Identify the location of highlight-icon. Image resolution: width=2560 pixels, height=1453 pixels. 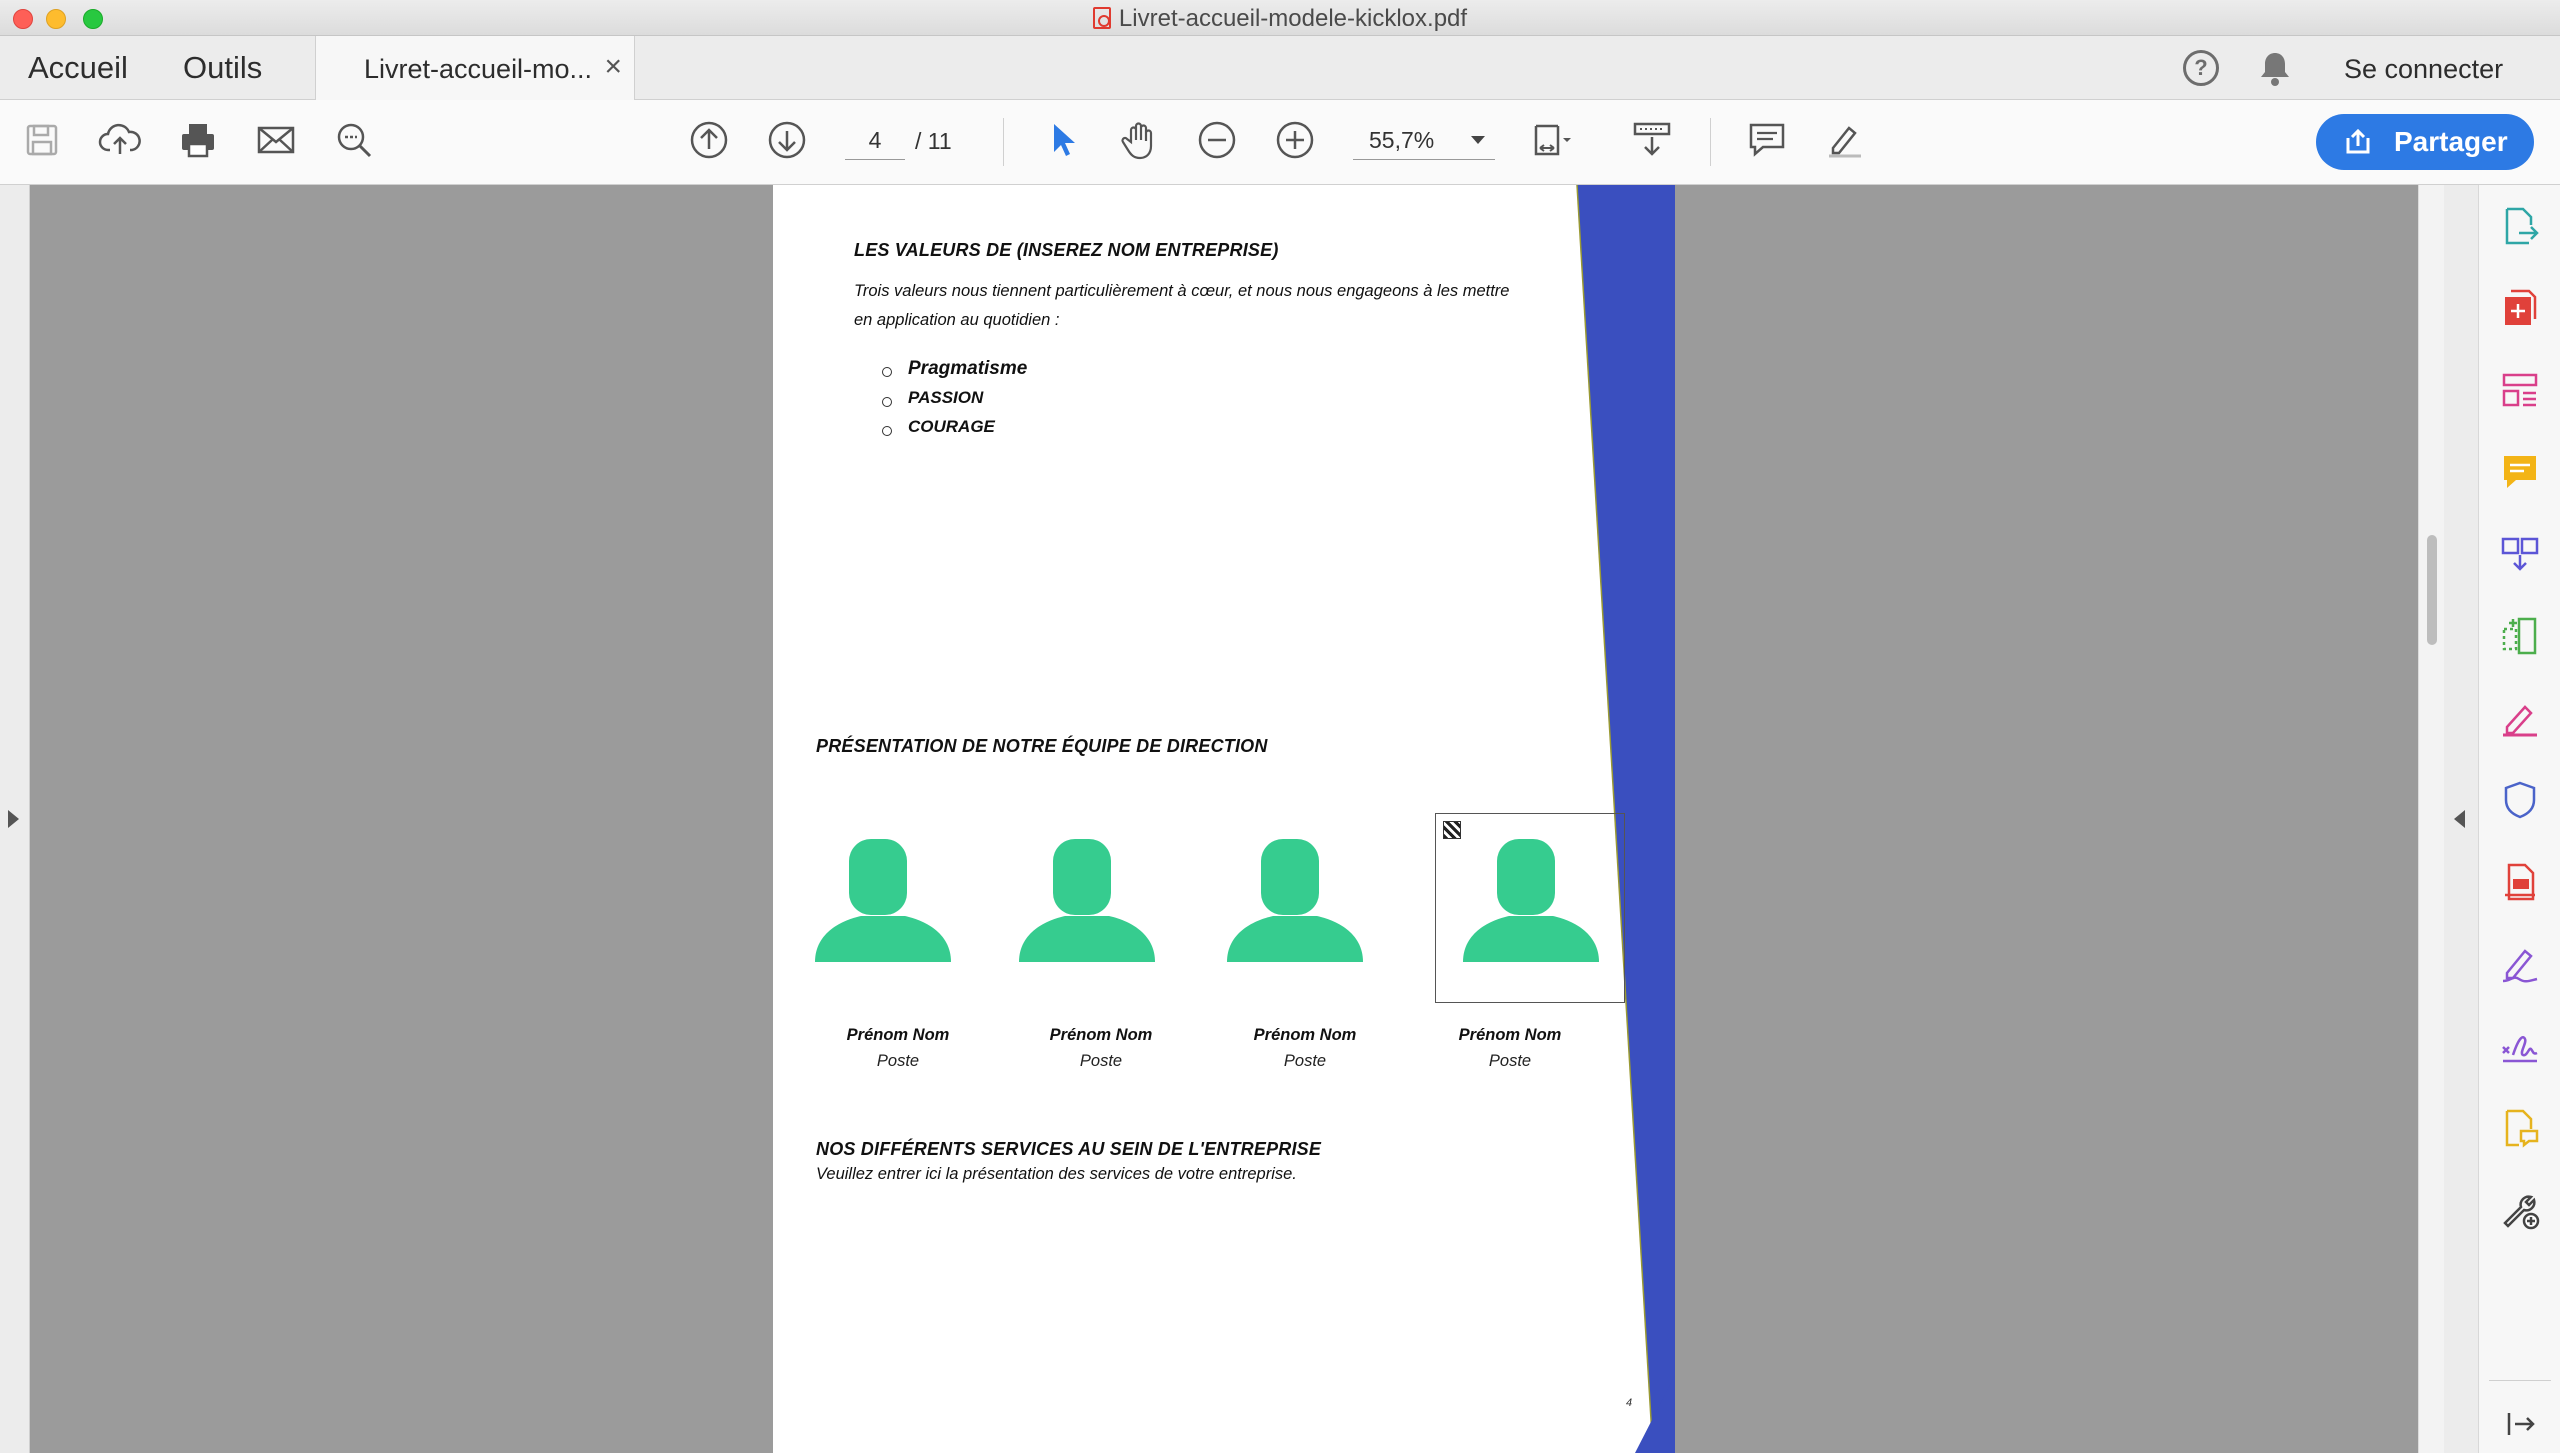
(1845, 140).